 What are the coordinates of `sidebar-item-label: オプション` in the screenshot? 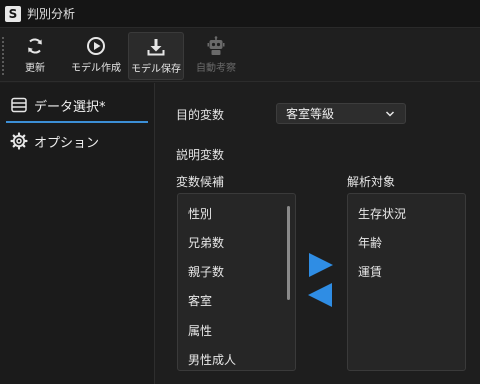 It's located at (67, 143).